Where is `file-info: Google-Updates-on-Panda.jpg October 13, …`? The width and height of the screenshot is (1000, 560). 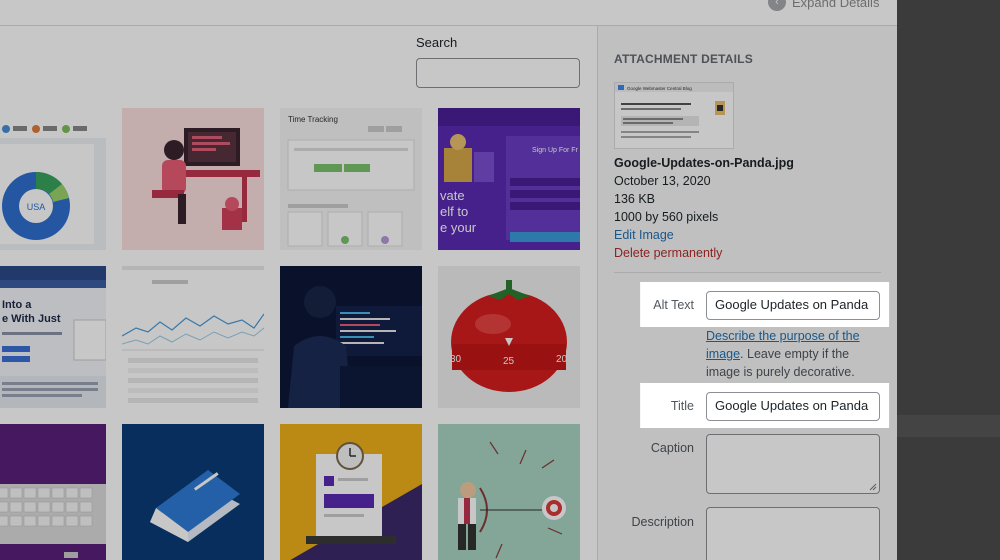
file-info: Google-Updates-on-Panda.jpg October 13, … is located at coordinates (704, 208).